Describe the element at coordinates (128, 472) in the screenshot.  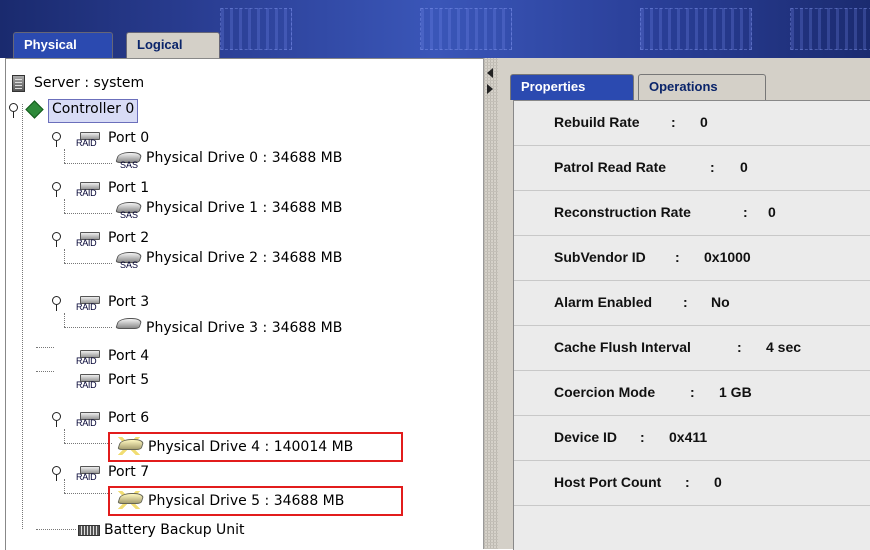
I see `tree-port: Port 7` at that location.